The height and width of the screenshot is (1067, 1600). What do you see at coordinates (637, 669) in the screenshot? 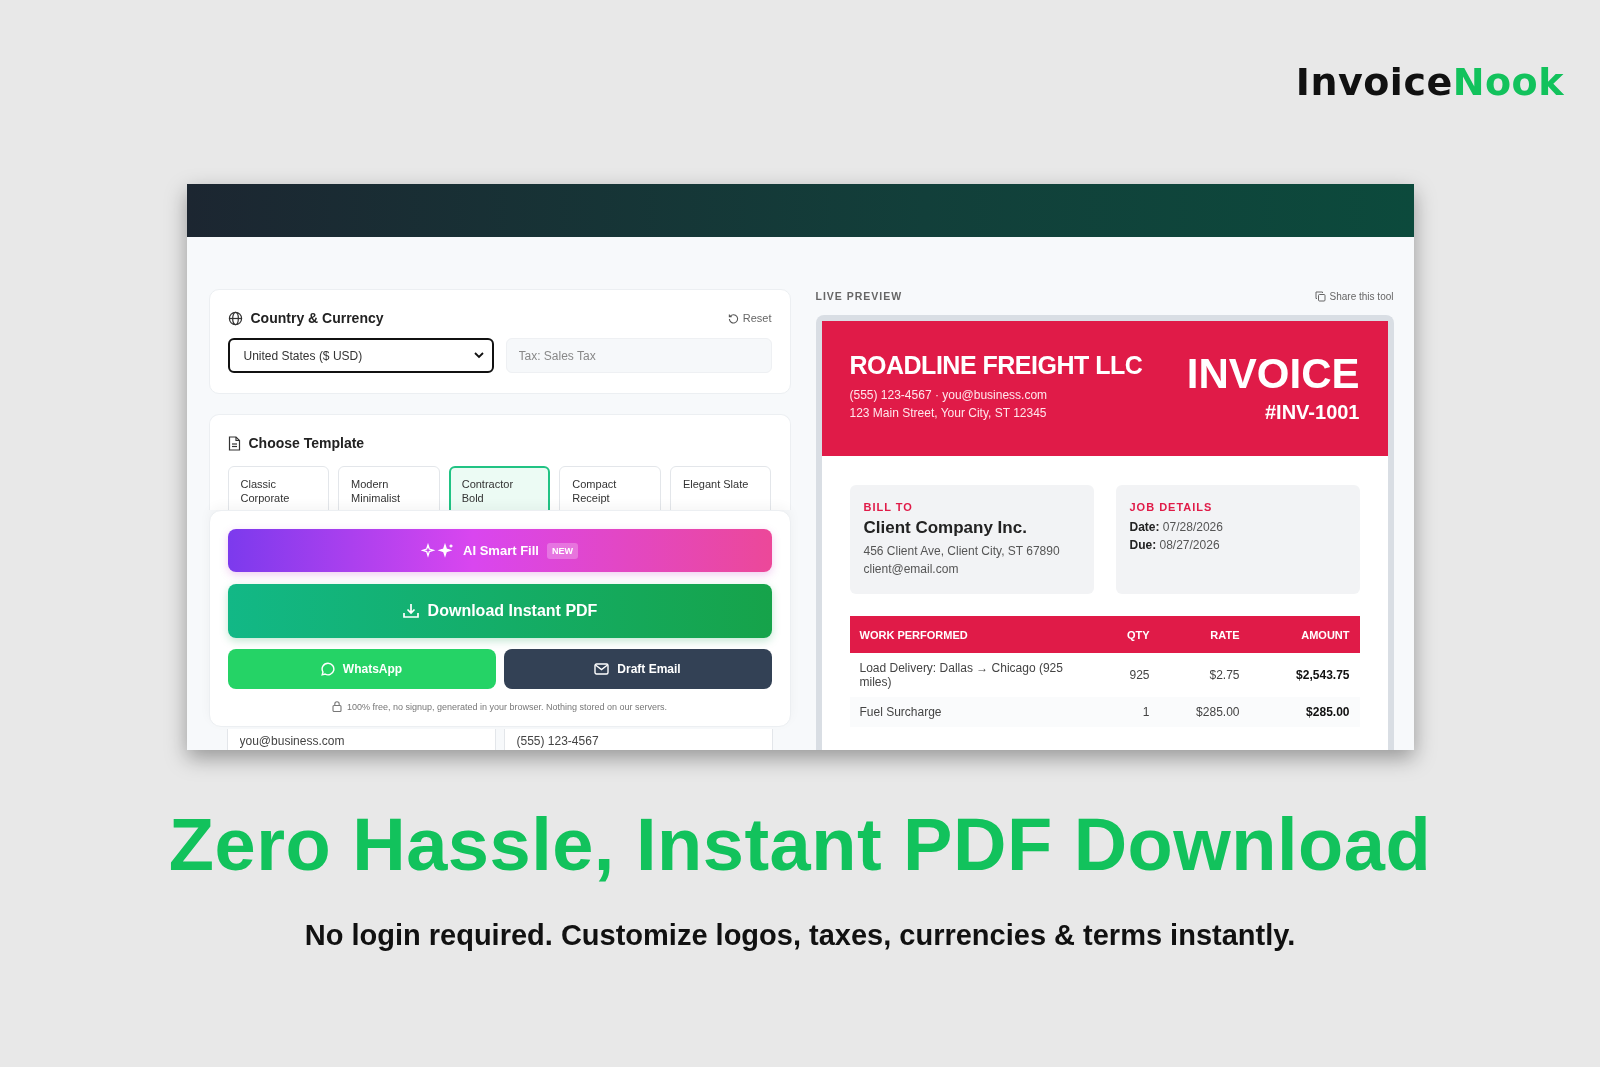
I see `draft-email-button: Draft Email` at bounding box center [637, 669].